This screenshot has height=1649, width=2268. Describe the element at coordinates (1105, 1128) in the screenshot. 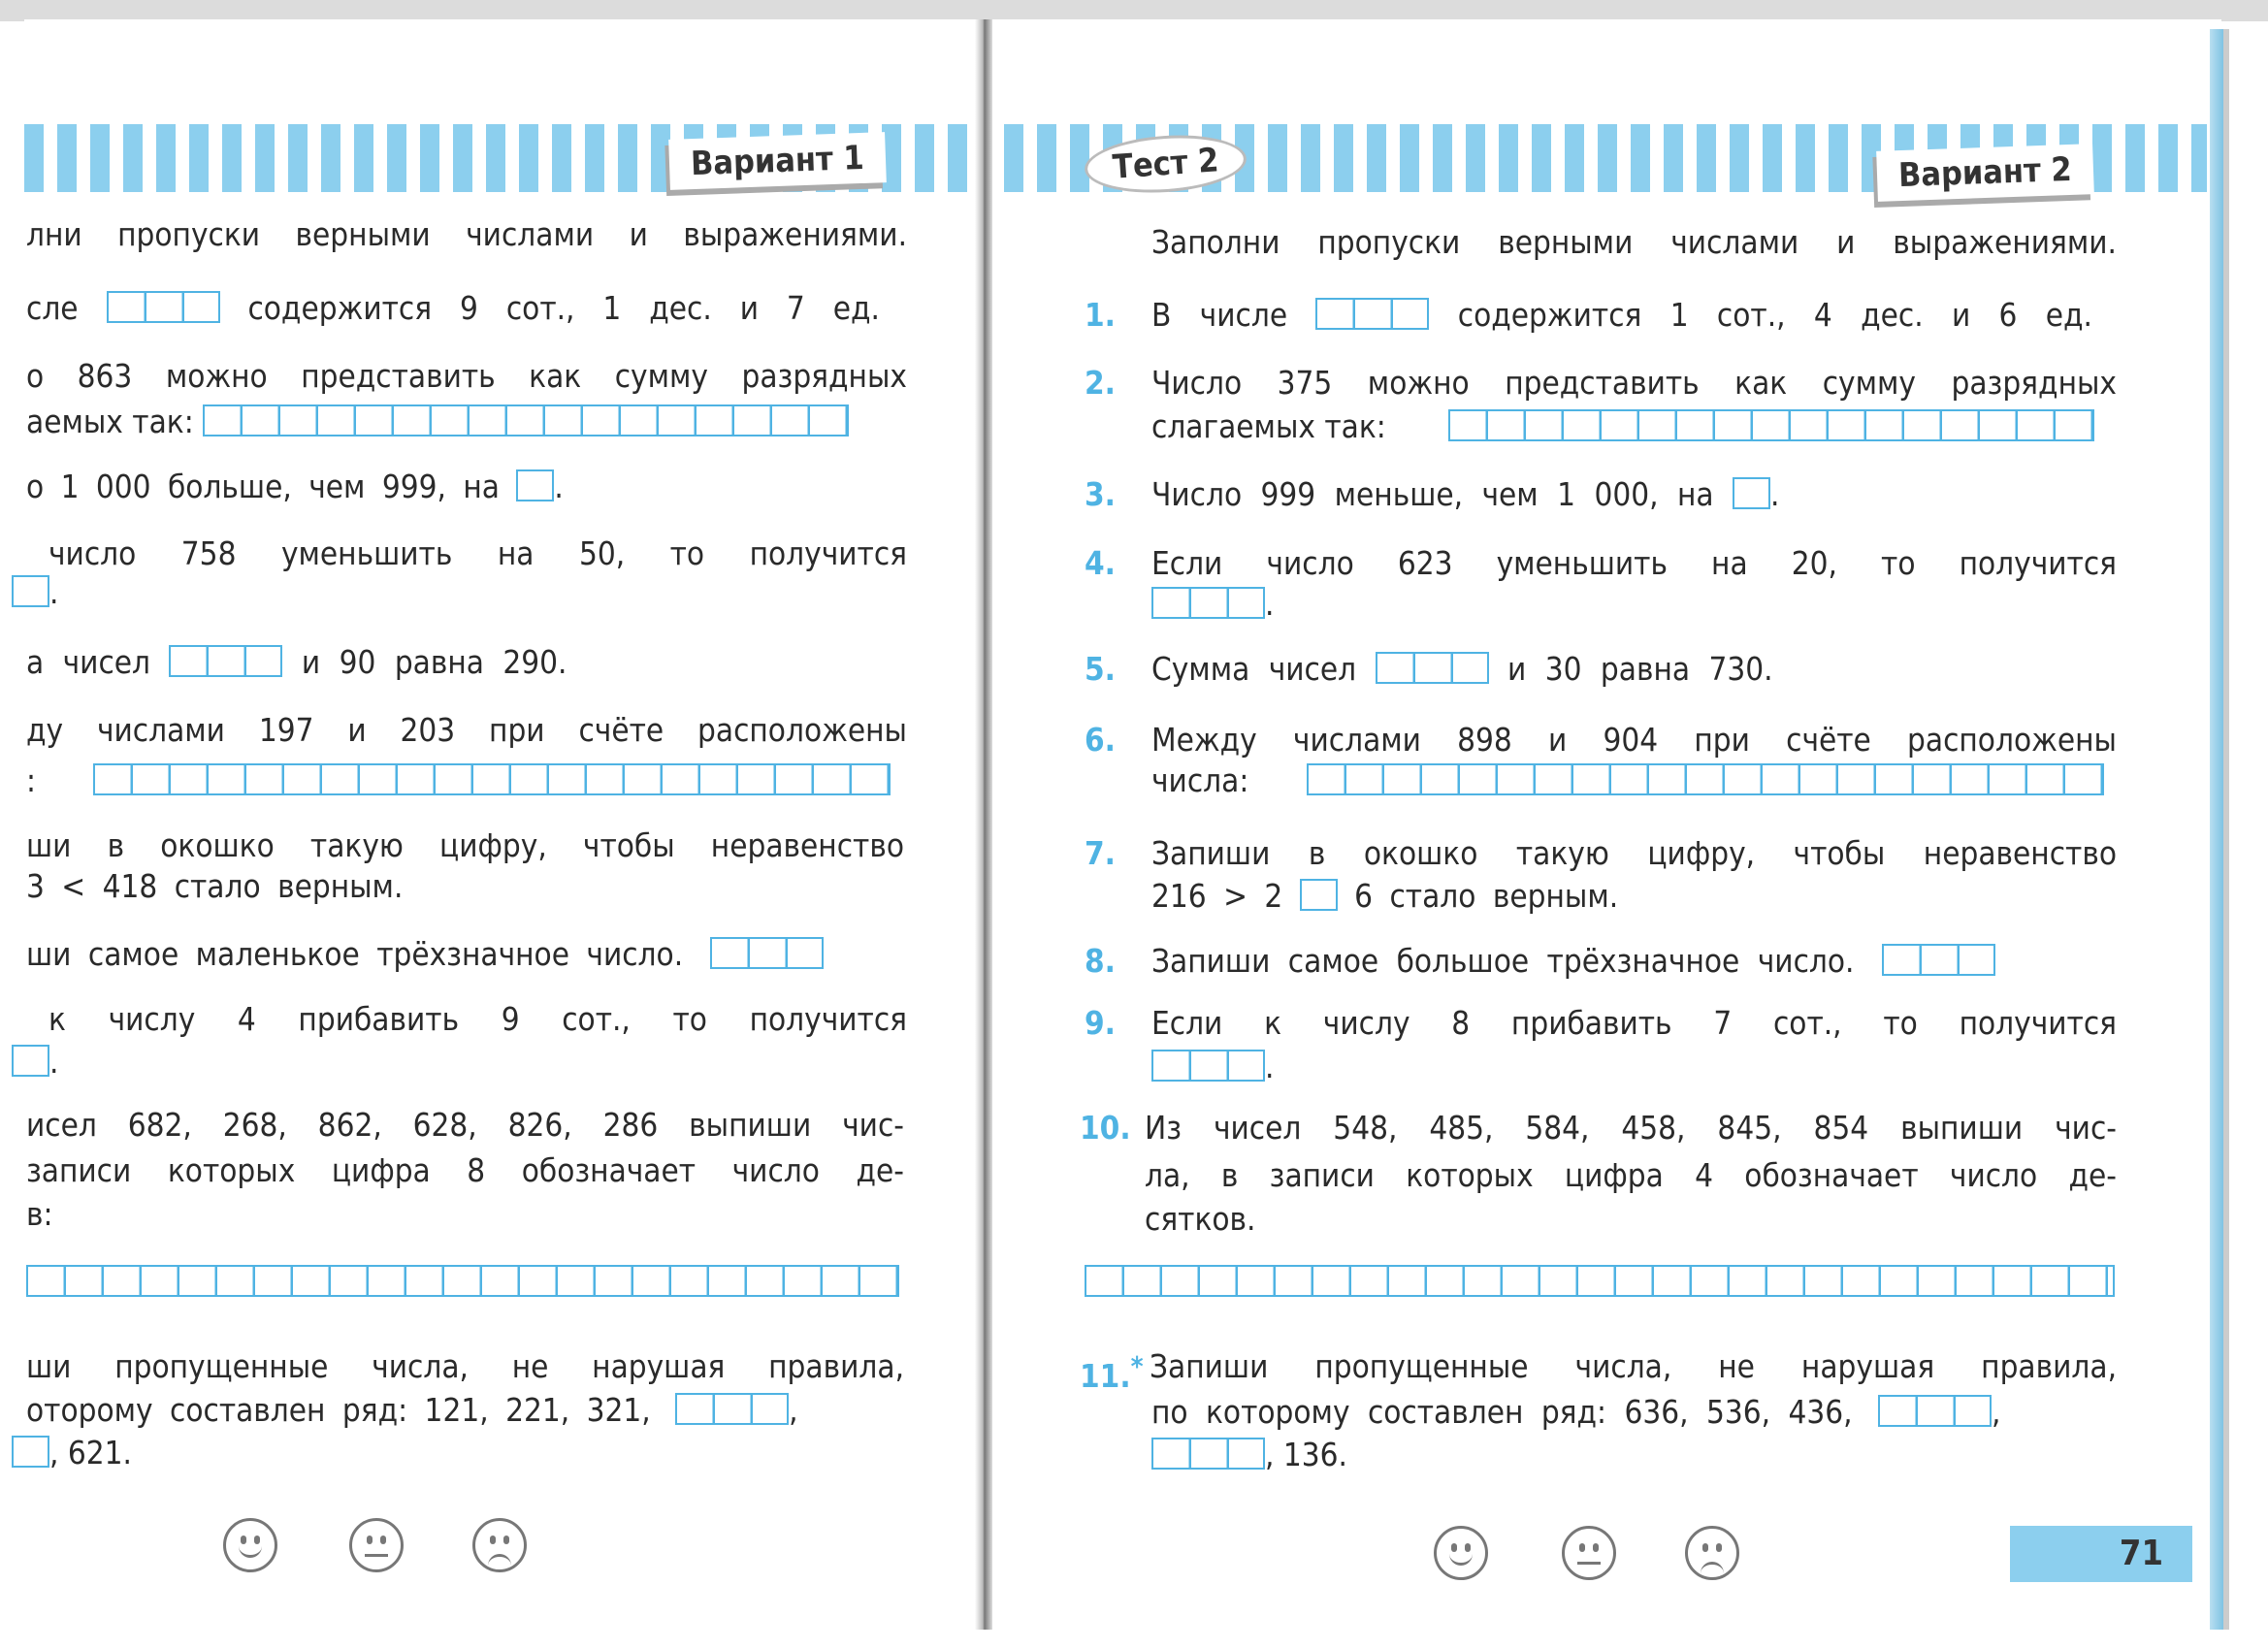

I see `task-number: 10.` at that location.